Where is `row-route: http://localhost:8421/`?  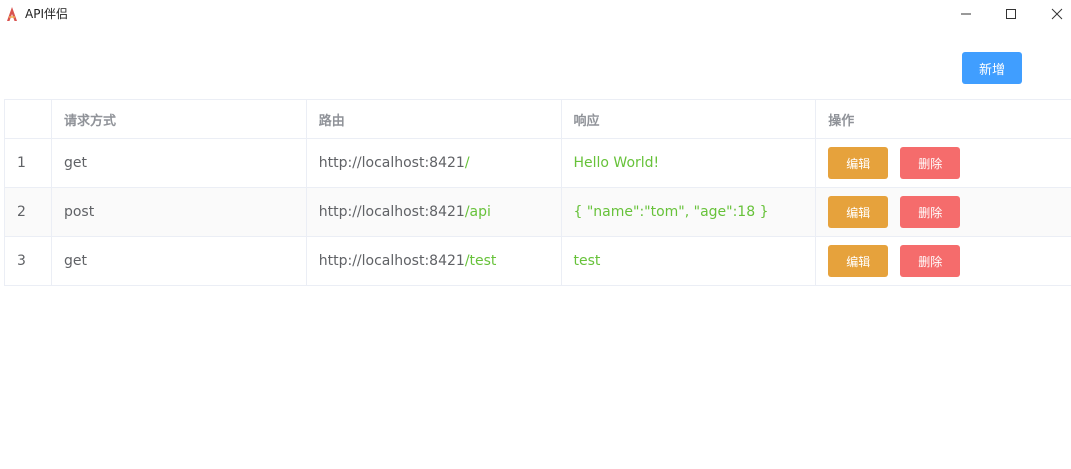
row-route: http://localhost:8421/ is located at coordinates (434, 163).